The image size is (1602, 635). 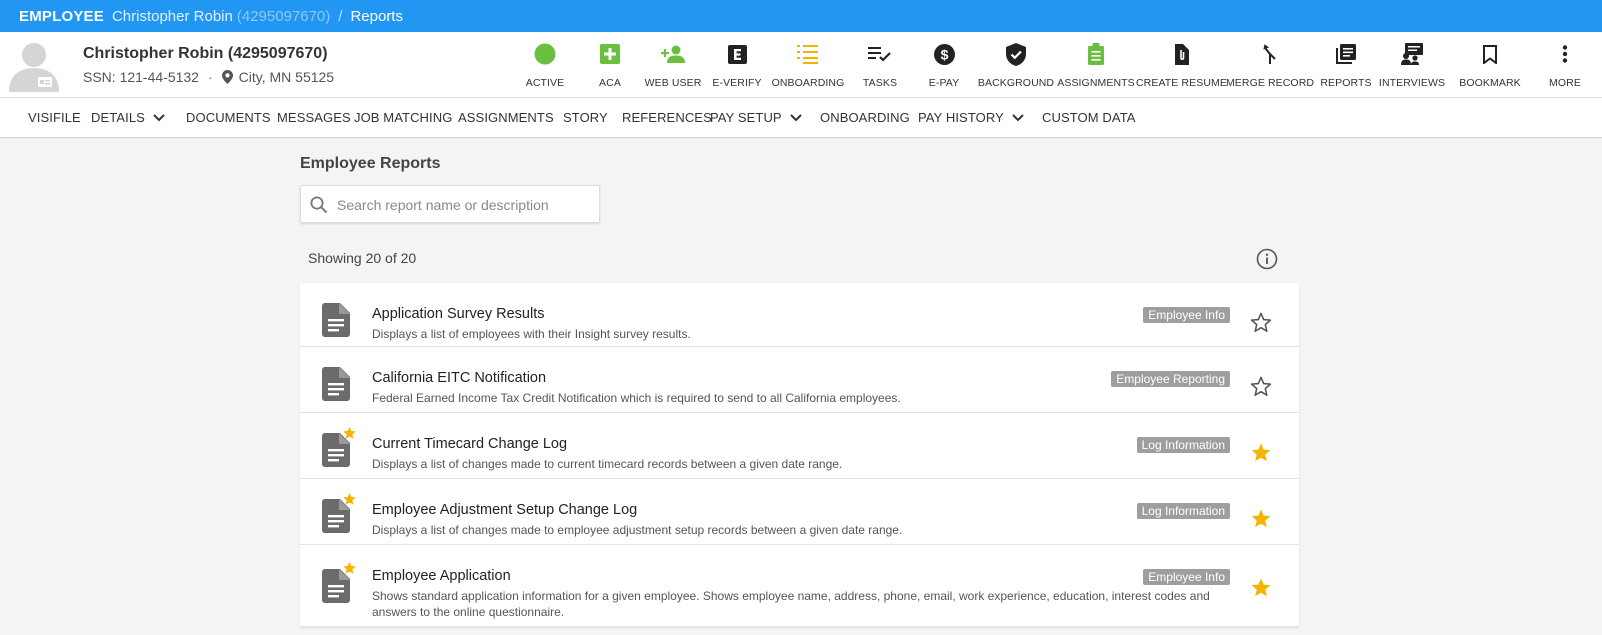 What do you see at coordinates (376, 16) in the screenshot?
I see `breadcrumb-current-page: Reports` at bounding box center [376, 16].